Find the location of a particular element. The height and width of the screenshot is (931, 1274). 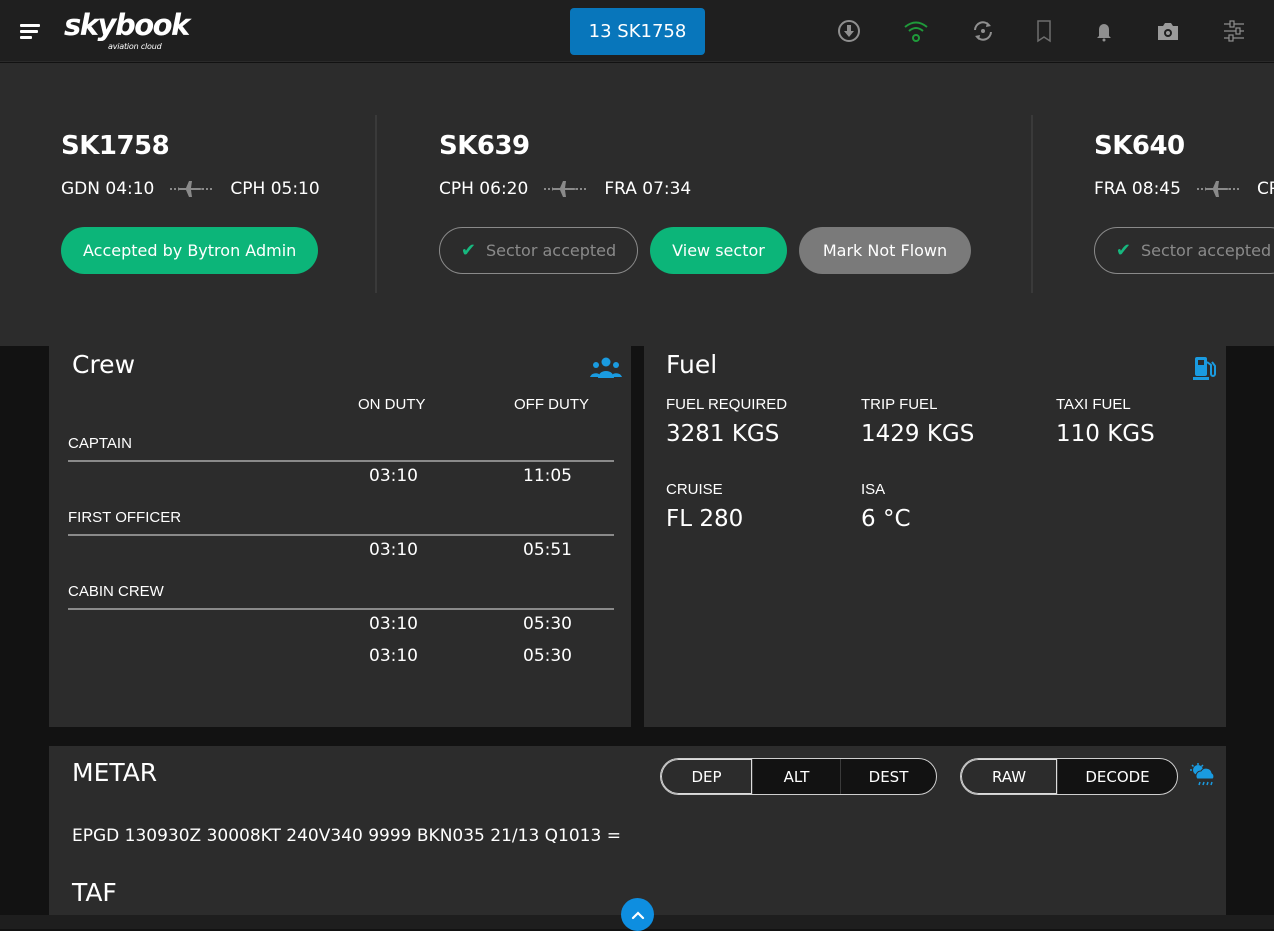

flight-route: GDN 04:10 CPH 05:10 is located at coordinates (190, 189).